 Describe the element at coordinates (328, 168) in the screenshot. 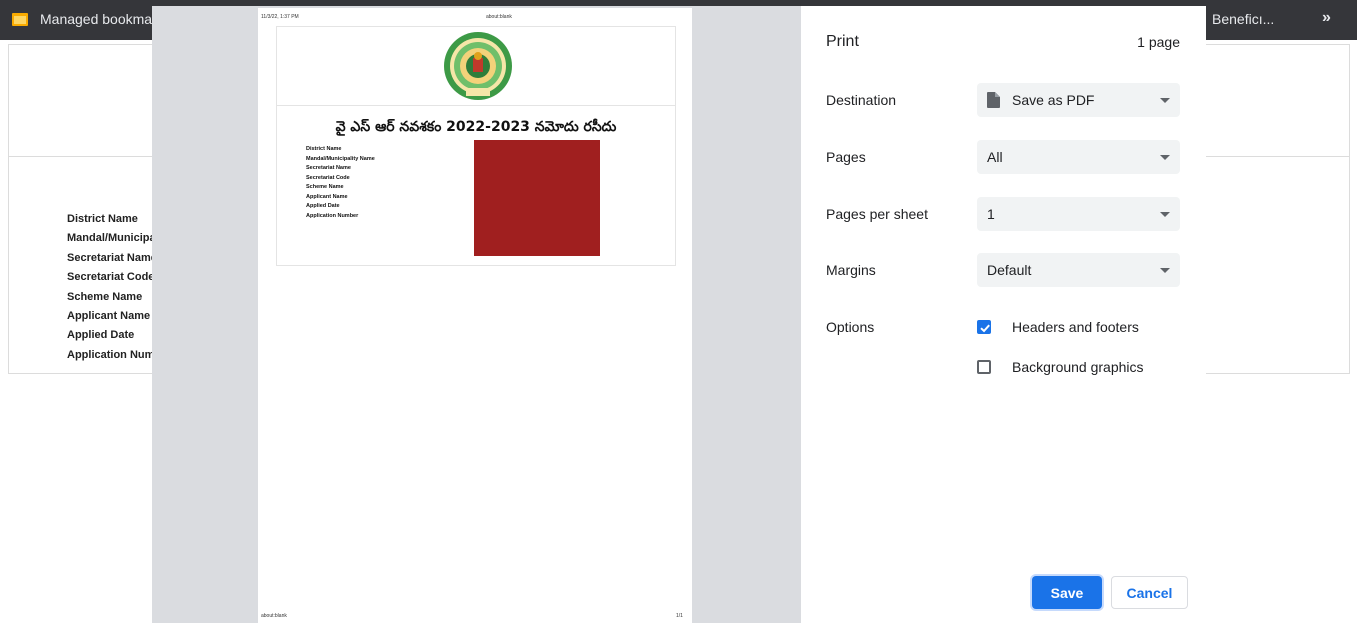

I see `receipt-label: Secretariat Name` at that location.